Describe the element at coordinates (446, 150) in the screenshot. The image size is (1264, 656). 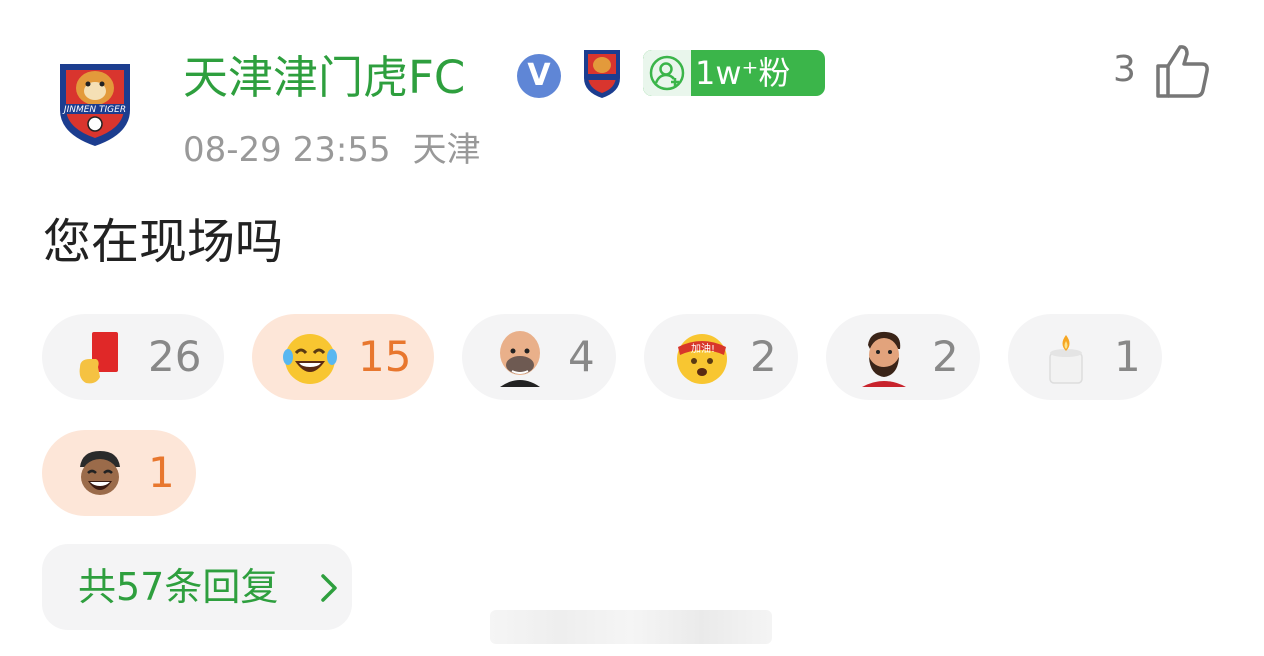
I see `post-location: 天津` at that location.